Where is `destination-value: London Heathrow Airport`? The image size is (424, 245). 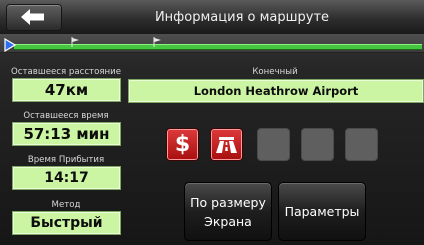 destination-value: London Heathrow Airport is located at coordinates (276, 91).